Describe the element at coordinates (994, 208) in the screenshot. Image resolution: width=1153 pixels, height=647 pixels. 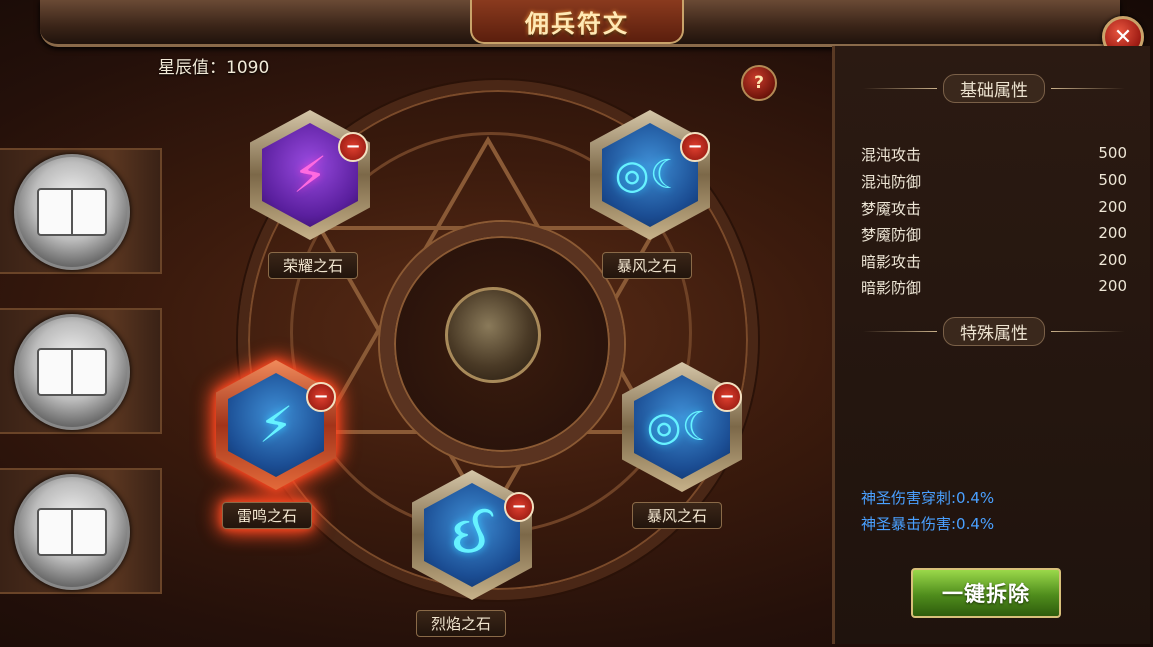
I see `attribute-row: 梦魇攻击 200` at that location.